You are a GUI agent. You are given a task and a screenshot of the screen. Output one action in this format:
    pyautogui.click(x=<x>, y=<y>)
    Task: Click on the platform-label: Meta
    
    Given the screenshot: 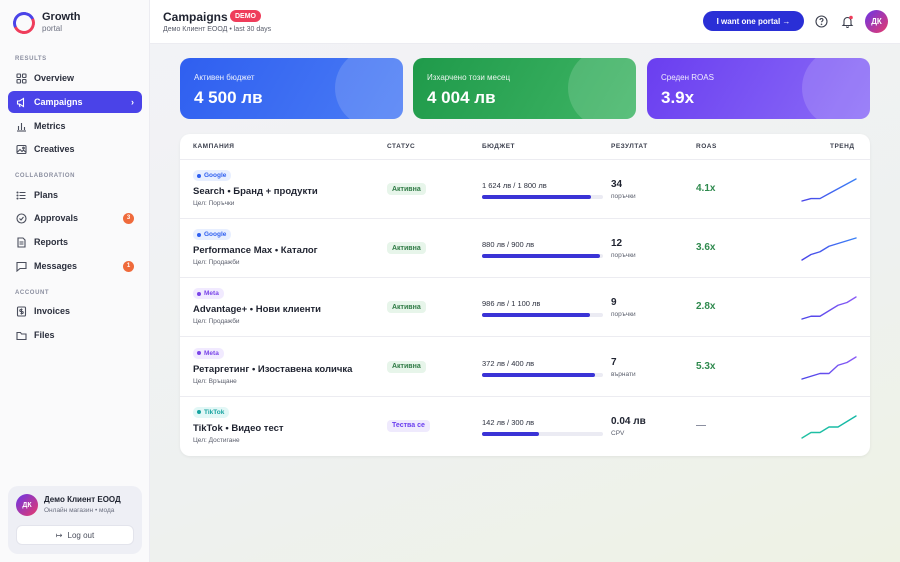 What is the action you would take?
    pyautogui.click(x=211, y=353)
    